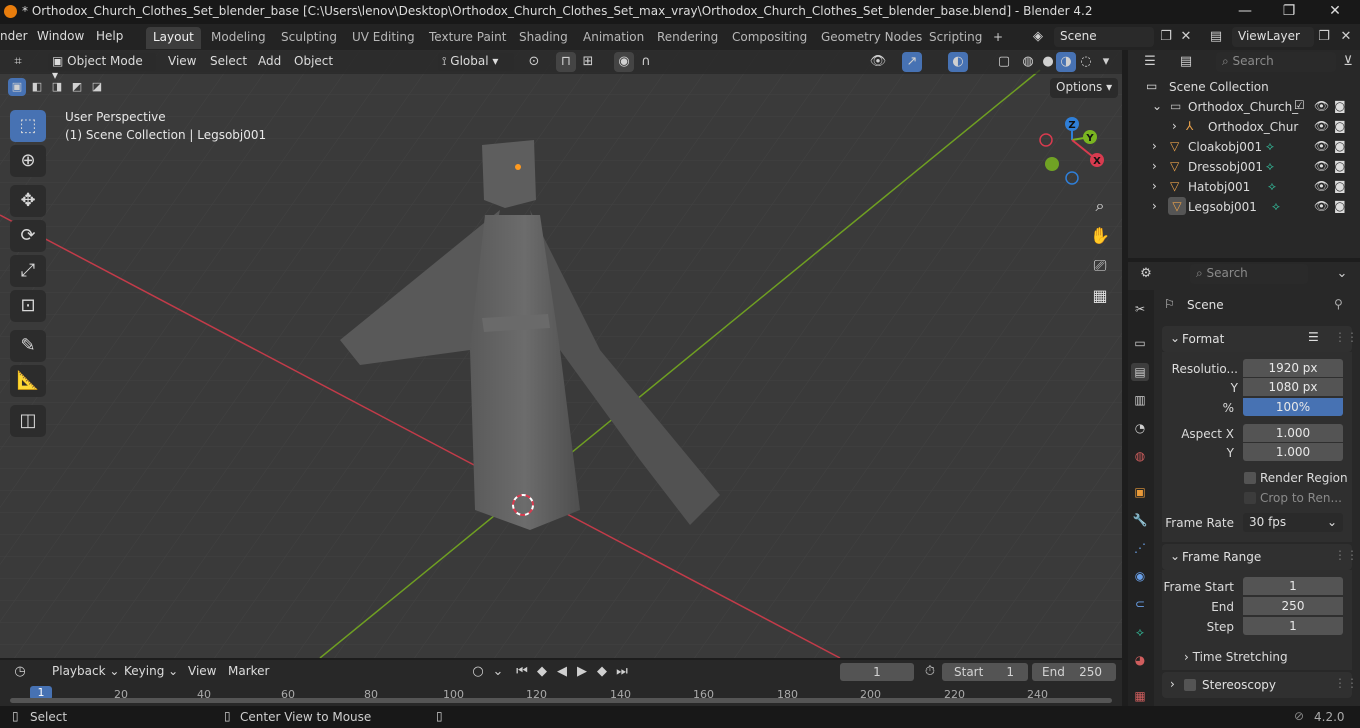 This screenshot has width=1360, height=728. What do you see at coordinates (687, 38) in the screenshot?
I see `tab-rendering: Rendering` at bounding box center [687, 38].